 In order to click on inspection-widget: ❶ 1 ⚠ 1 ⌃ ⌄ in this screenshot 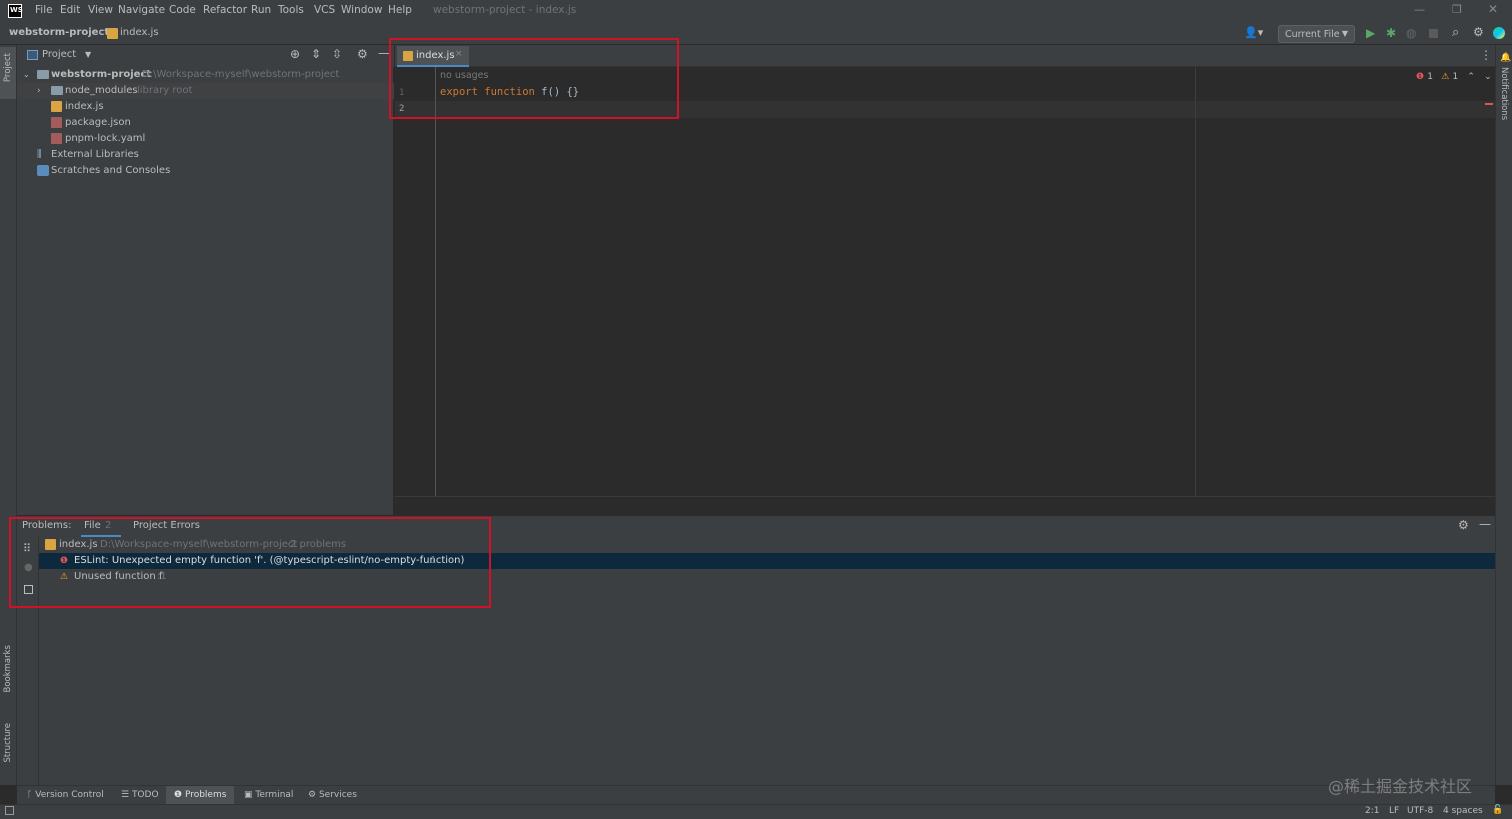, I will do `click(1454, 78)`.